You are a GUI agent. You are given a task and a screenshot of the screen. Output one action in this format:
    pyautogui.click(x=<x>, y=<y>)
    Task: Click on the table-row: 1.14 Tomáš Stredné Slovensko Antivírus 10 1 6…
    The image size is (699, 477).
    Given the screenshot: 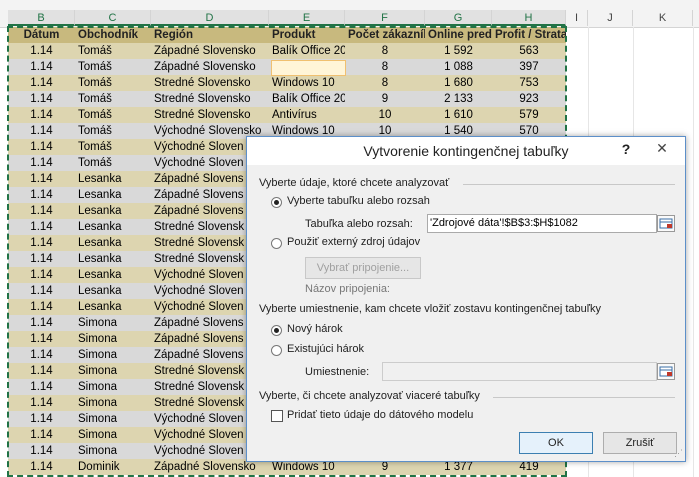 What is the action you would take?
    pyautogui.click(x=287, y=115)
    